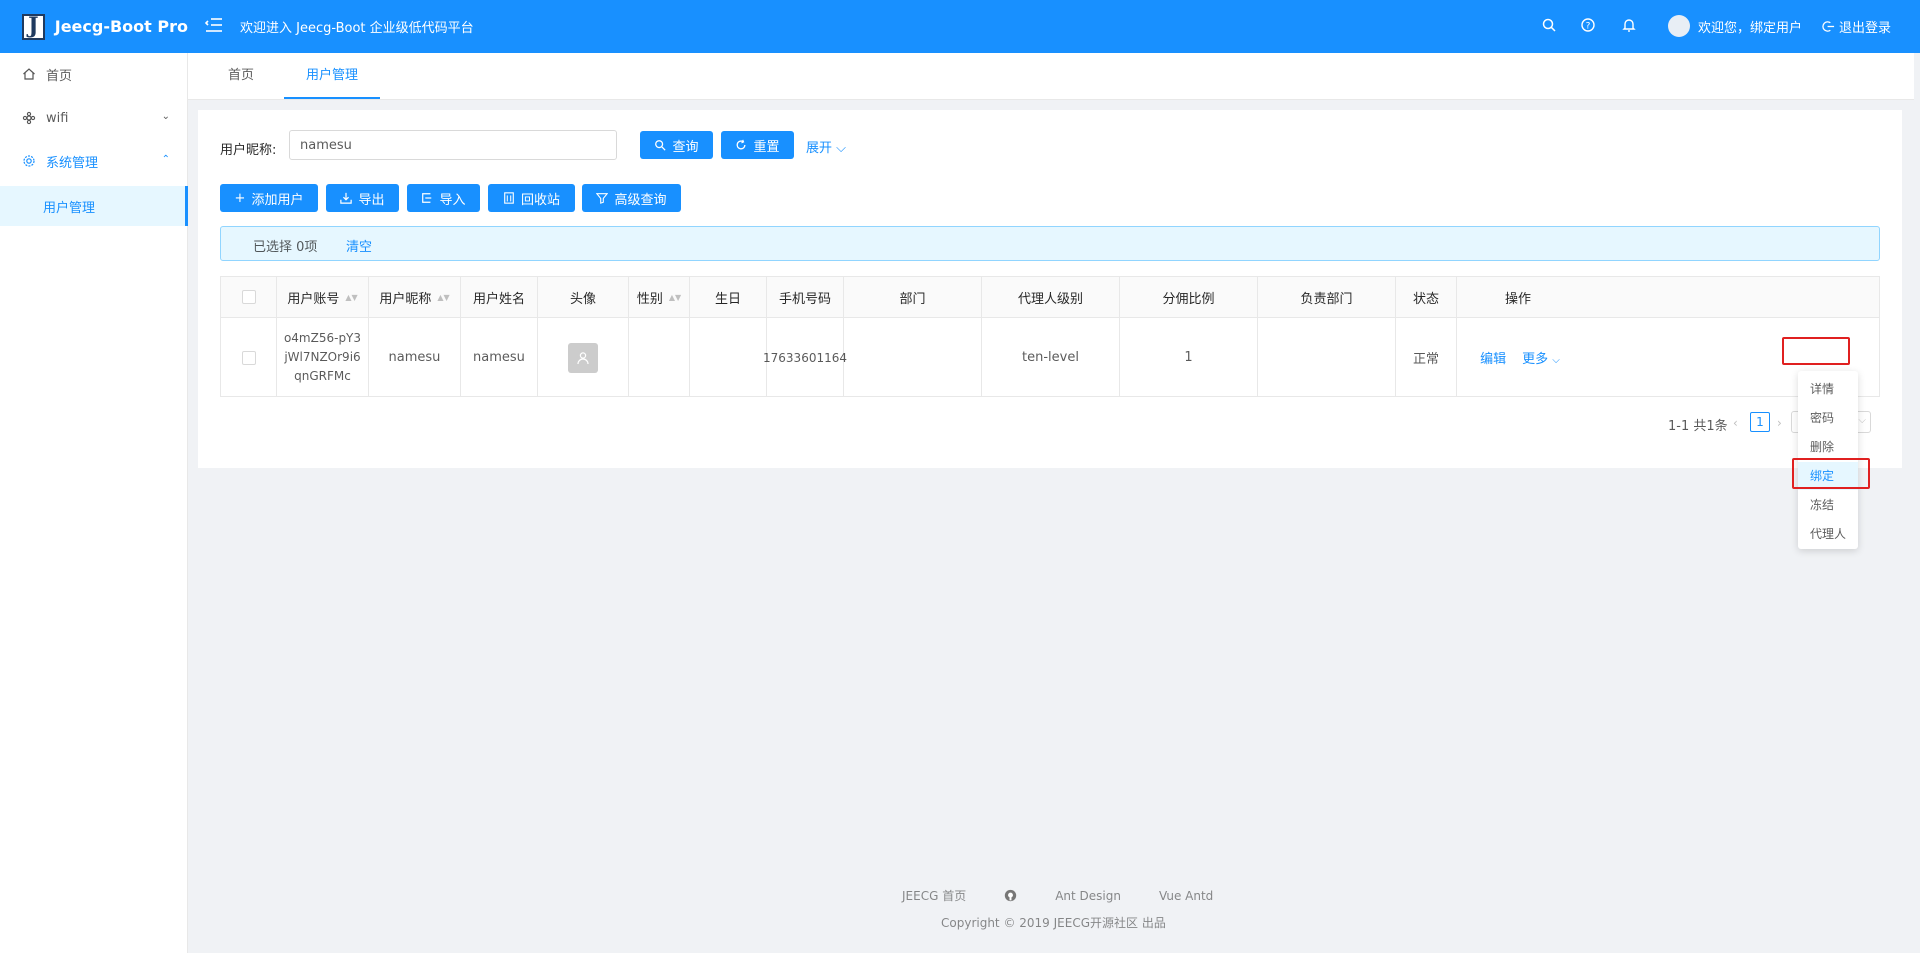 Image resolution: width=1920 pixels, height=953 pixels. Describe the element at coordinates (57, 118) in the screenshot. I see `sidebar-item-label: wifi` at that location.